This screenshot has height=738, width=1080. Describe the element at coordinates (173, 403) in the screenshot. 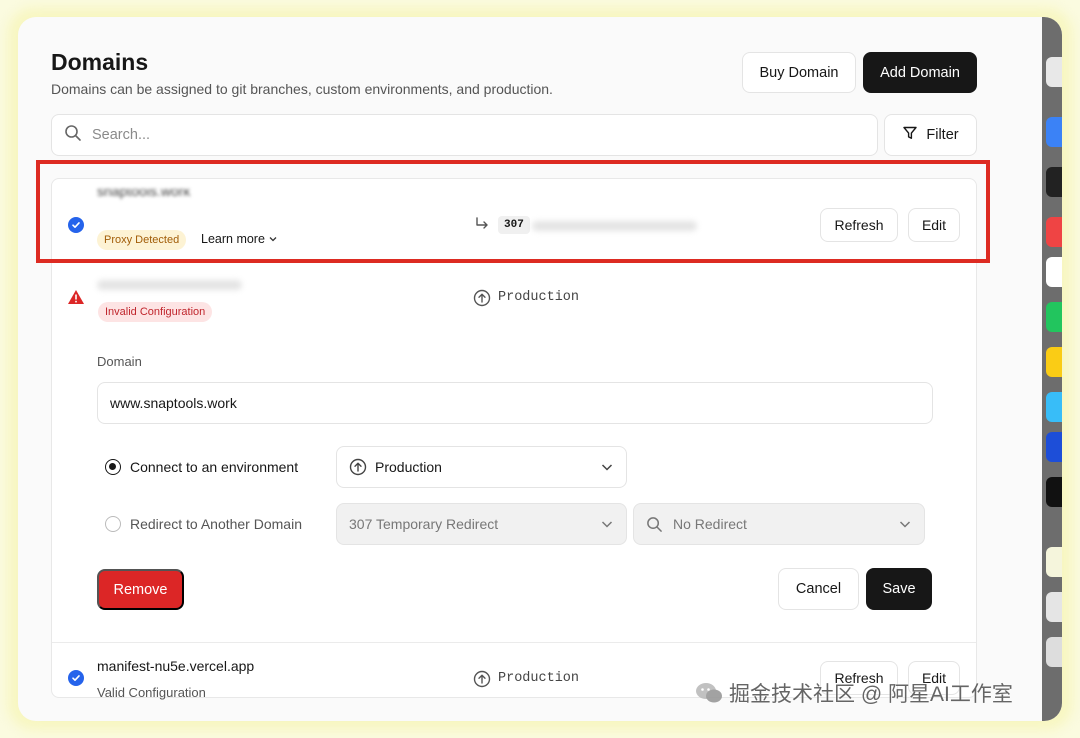

I see `domain-field-value: www.snaptools.work` at that location.